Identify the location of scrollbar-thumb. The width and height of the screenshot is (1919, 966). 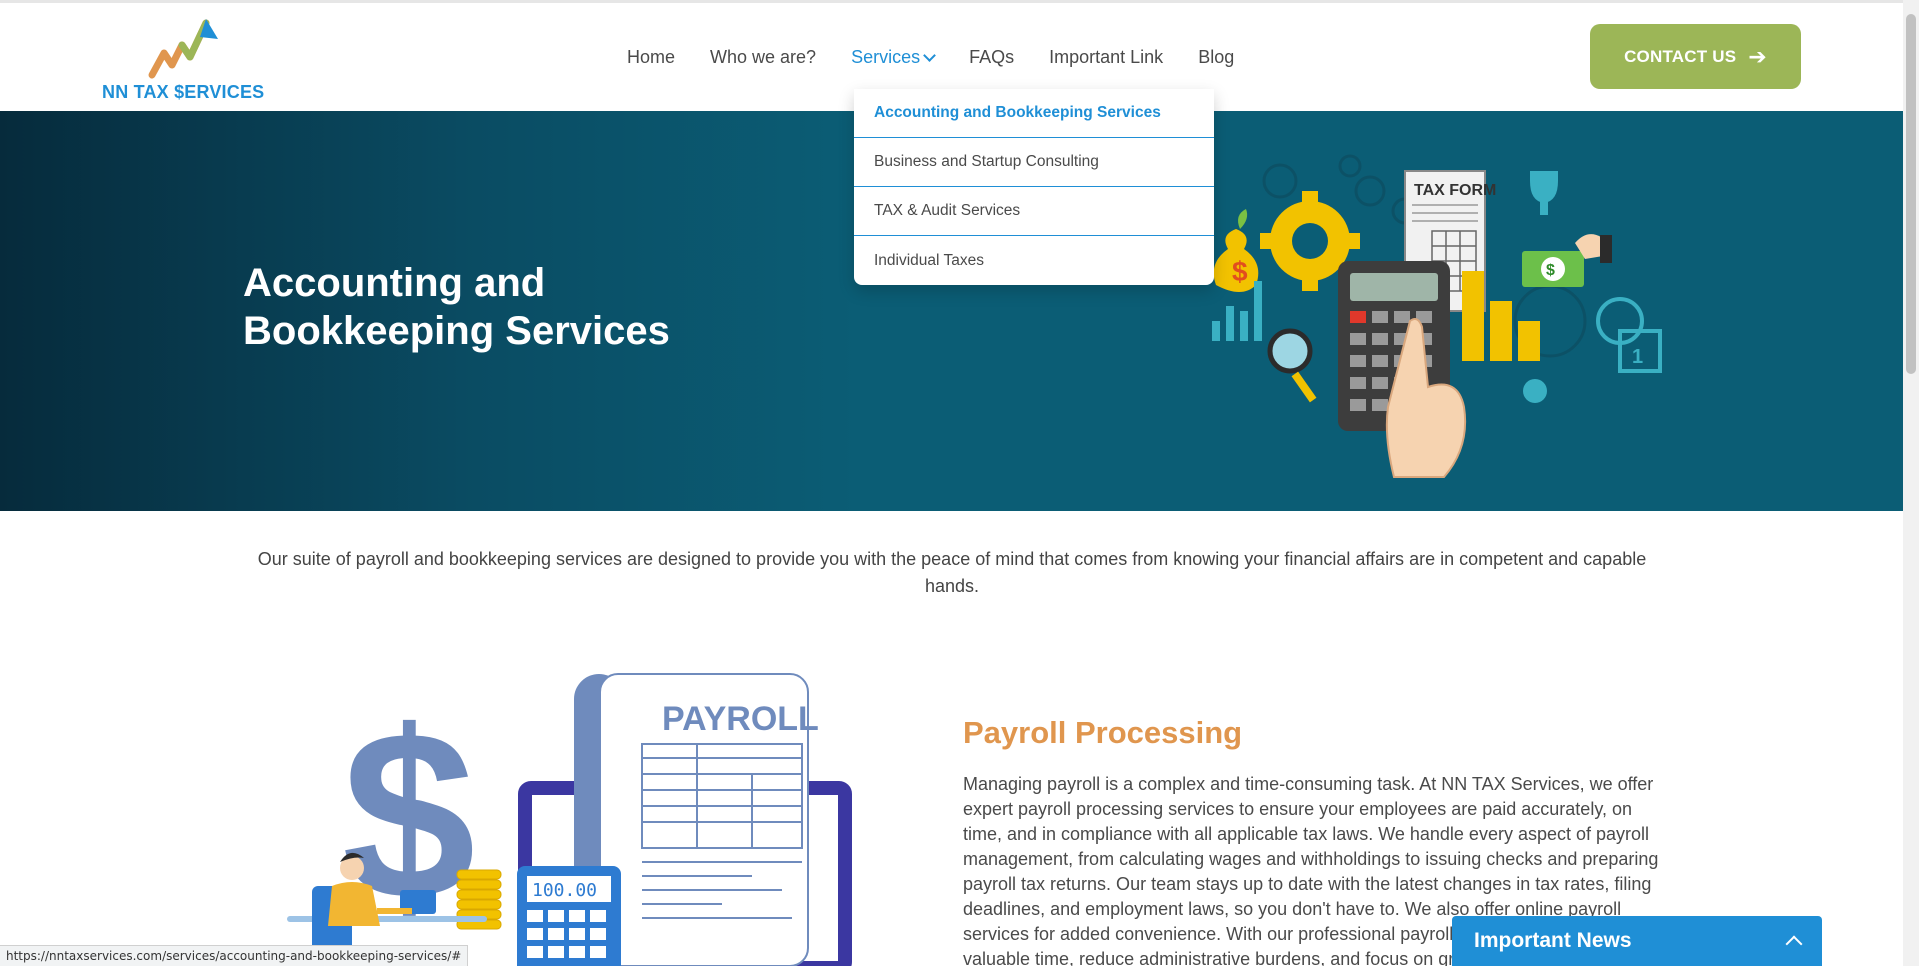
(1911, 194).